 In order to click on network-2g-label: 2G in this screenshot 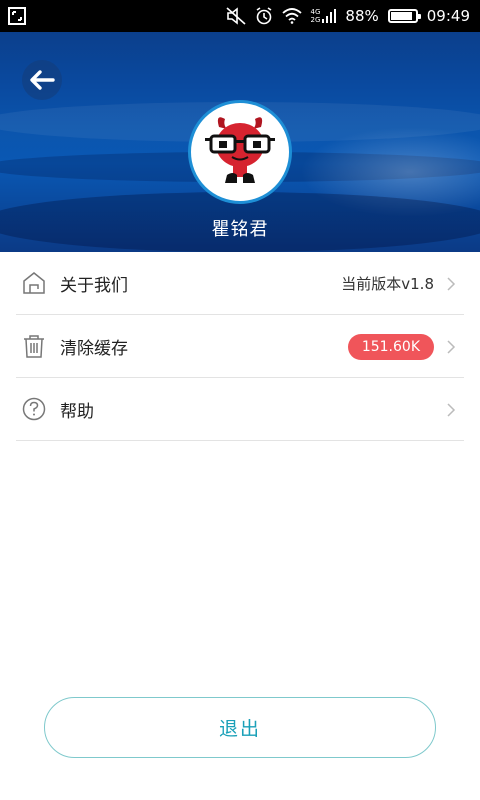, I will do `click(315, 20)`.